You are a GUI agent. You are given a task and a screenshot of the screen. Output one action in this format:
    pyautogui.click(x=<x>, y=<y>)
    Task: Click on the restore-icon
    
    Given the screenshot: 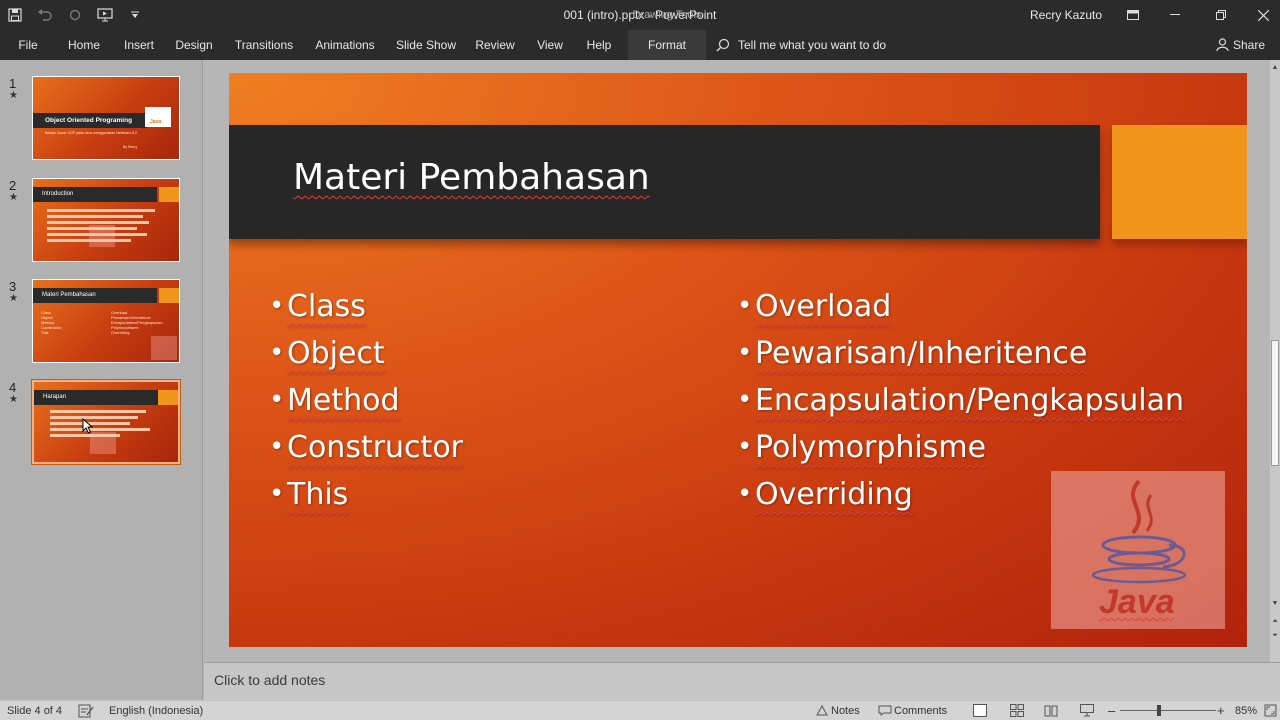 What is the action you would take?
    pyautogui.click(x=1221, y=15)
    